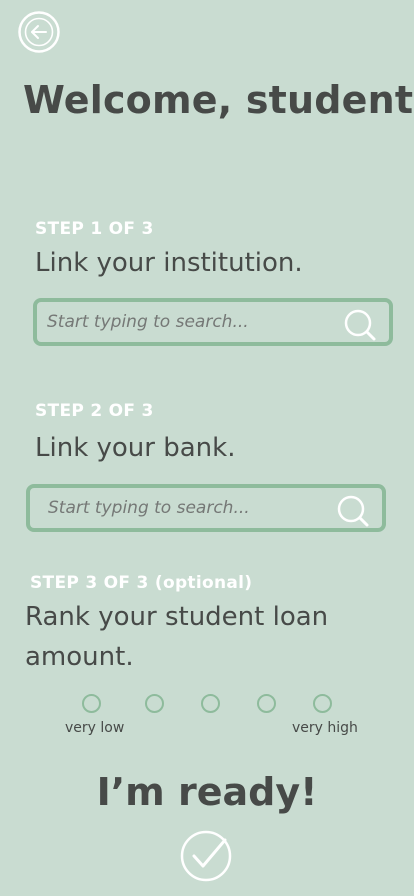 This screenshot has width=414, height=896. What do you see at coordinates (94, 229) in the screenshot?
I see `step-1-label: STEP 1 OF 3` at bounding box center [94, 229].